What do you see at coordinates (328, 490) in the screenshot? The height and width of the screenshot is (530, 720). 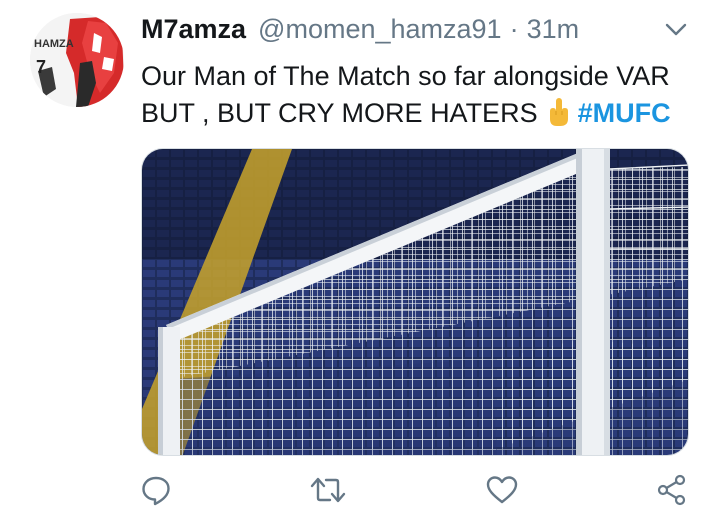 I see `retweet-icon` at bounding box center [328, 490].